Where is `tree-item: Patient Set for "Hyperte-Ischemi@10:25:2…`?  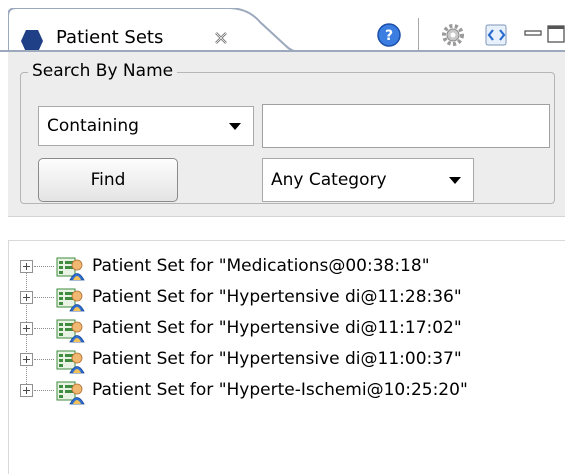
tree-item: Patient Set for "Hyperte-Ischemi@10:25:2… is located at coordinates (290, 392).